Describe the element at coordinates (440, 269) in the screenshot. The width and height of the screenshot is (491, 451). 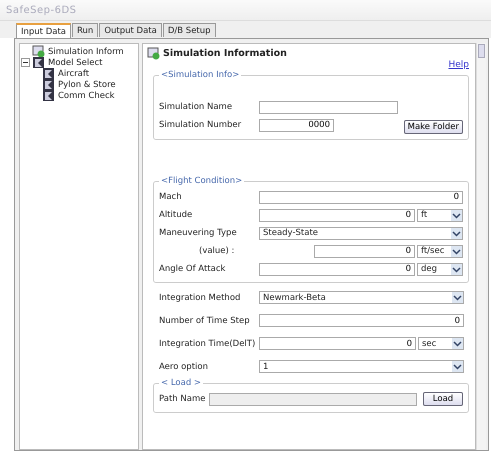
I see `unit-dropdown: deg` at that location.